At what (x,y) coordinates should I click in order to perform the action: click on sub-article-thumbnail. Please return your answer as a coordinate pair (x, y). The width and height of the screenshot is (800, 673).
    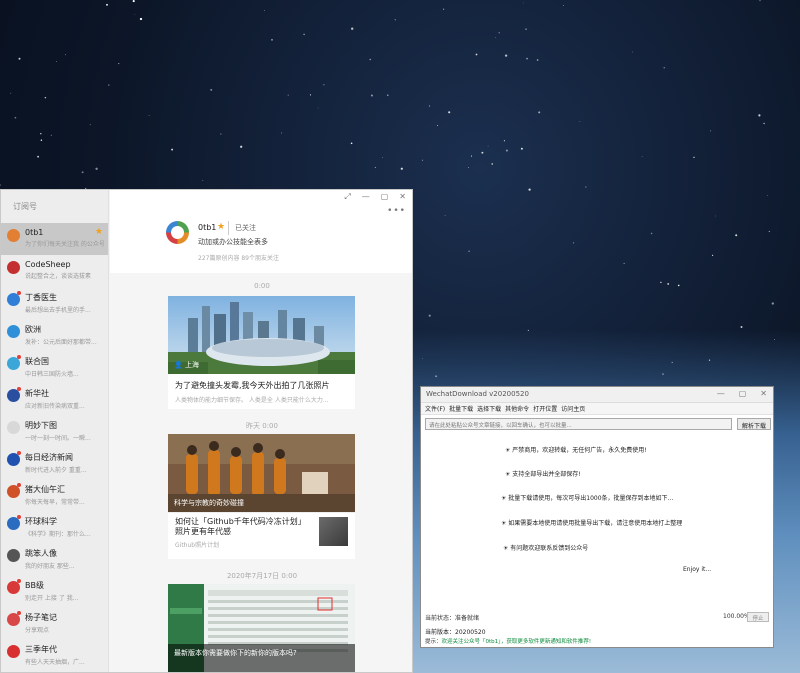
    Looking at the image, I should click on (333, 531).